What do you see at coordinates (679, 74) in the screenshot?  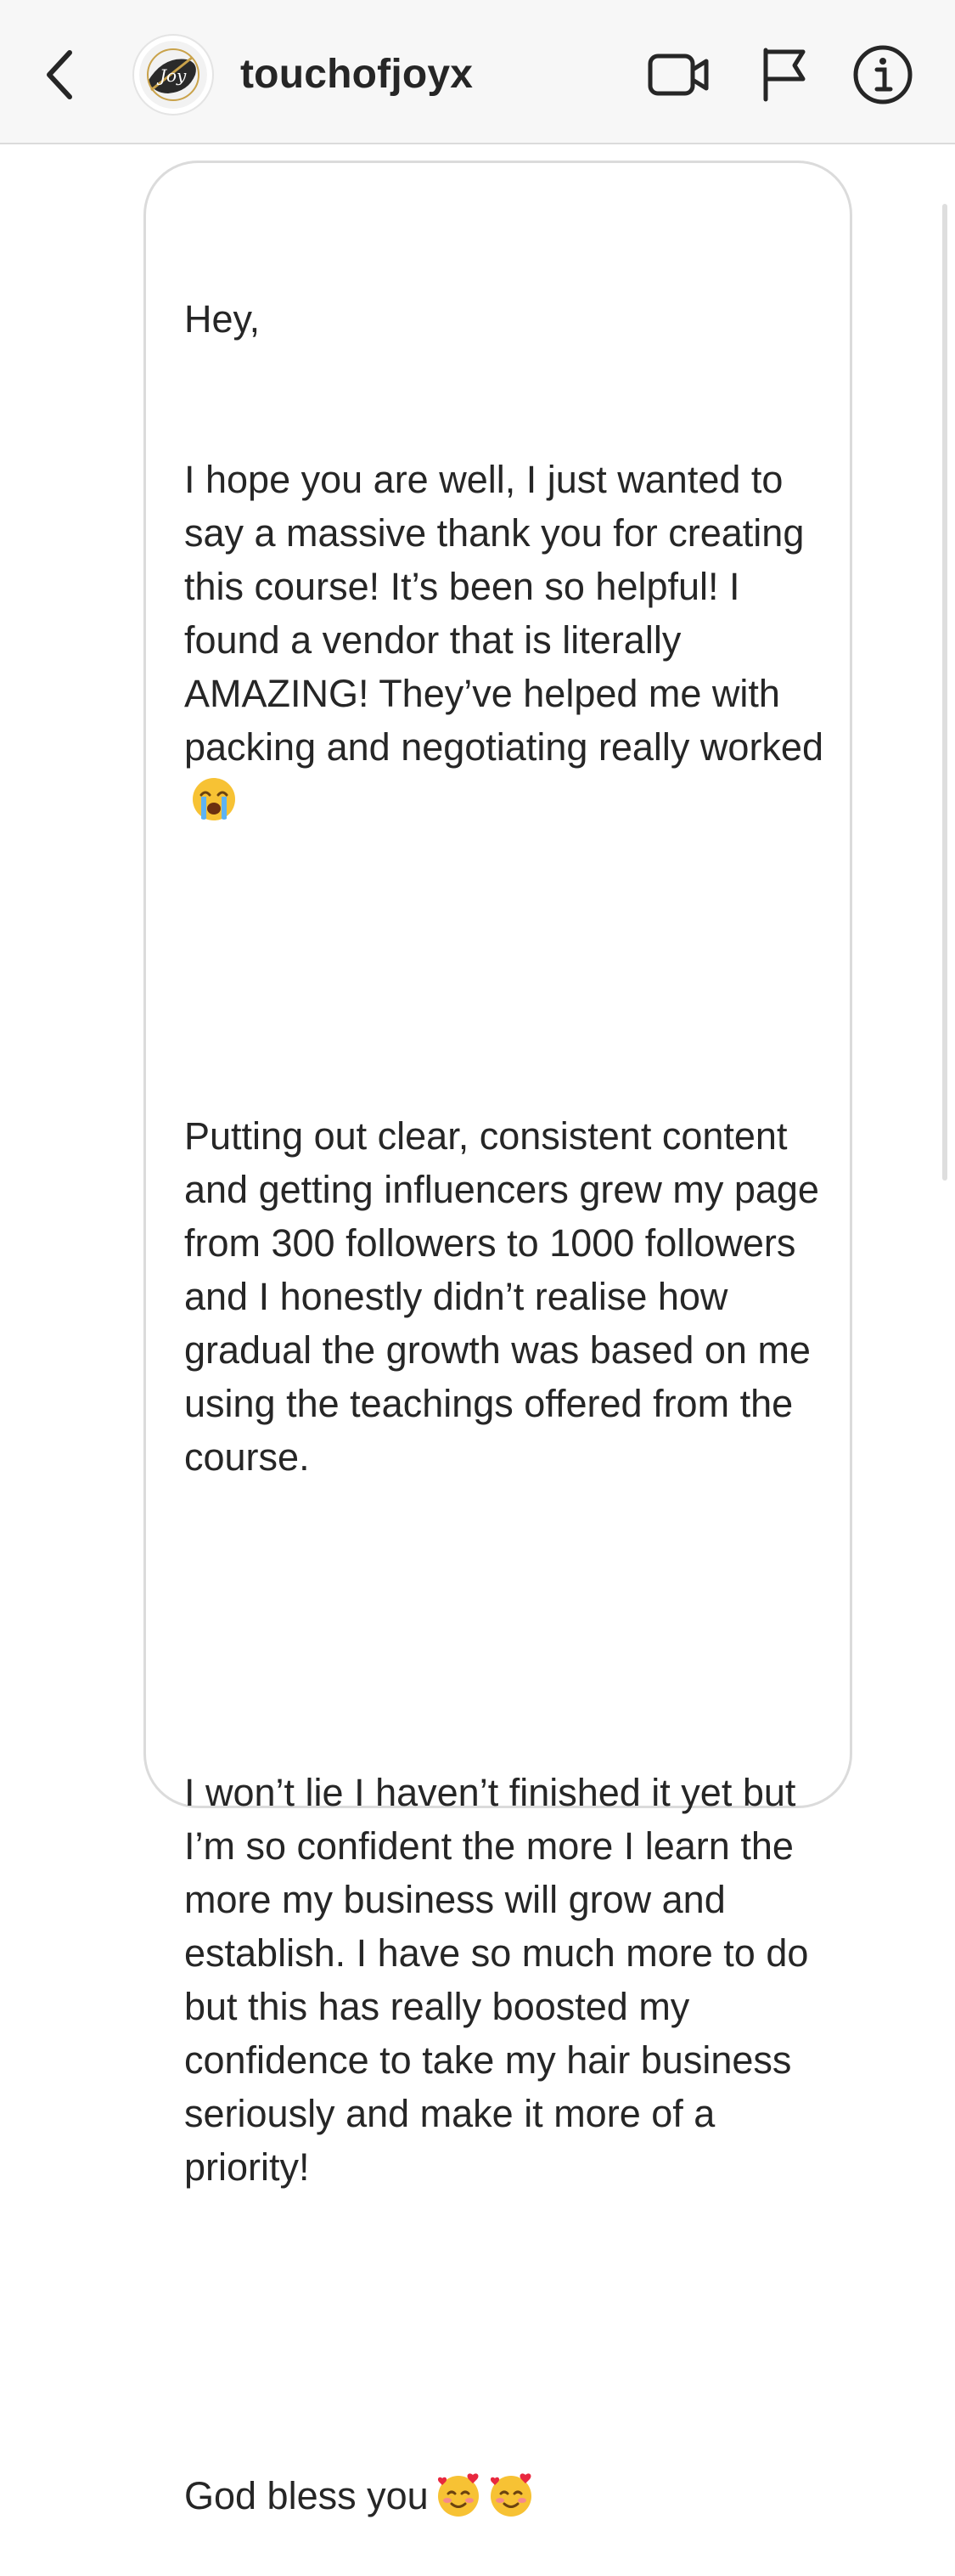 I see `video-camera-icon` at bounding box center [679, 74].